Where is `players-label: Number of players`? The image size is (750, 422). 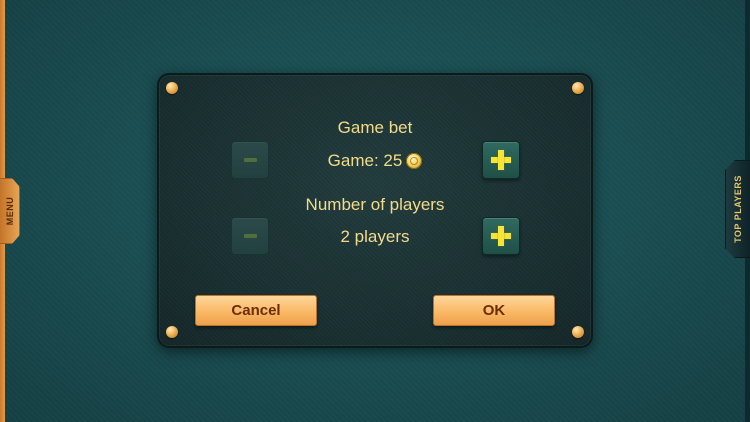
players-label: Number of players is located at coordinates (375, 204).